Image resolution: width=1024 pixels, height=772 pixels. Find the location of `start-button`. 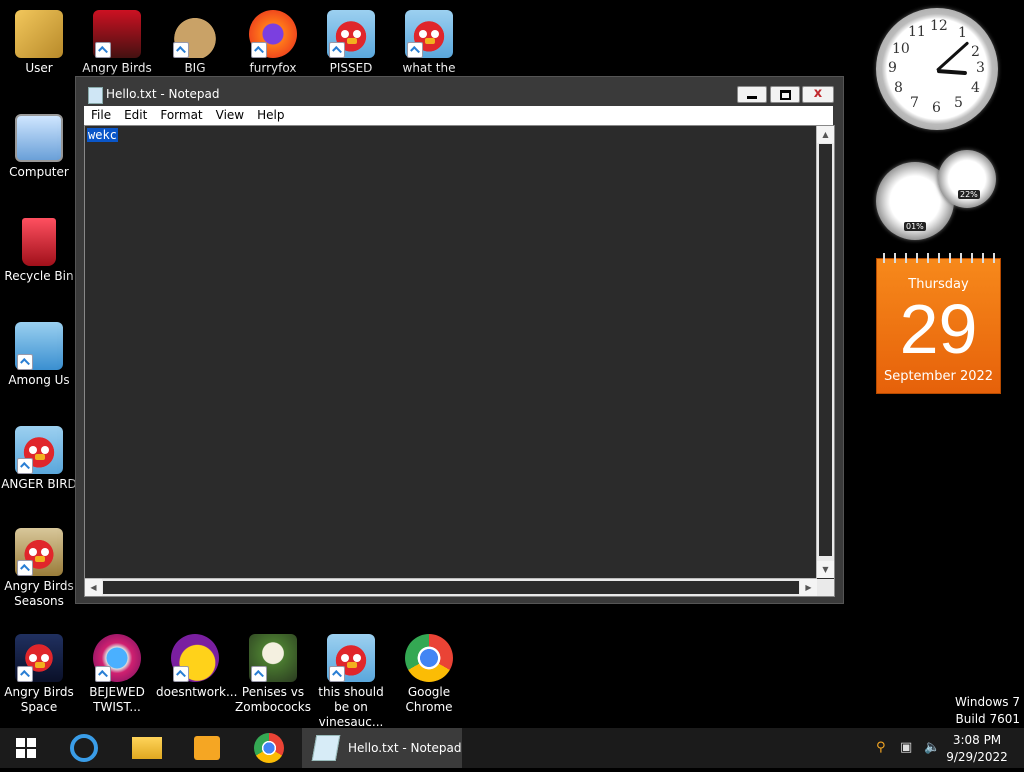

start-button is located at coordinates (28, 748).